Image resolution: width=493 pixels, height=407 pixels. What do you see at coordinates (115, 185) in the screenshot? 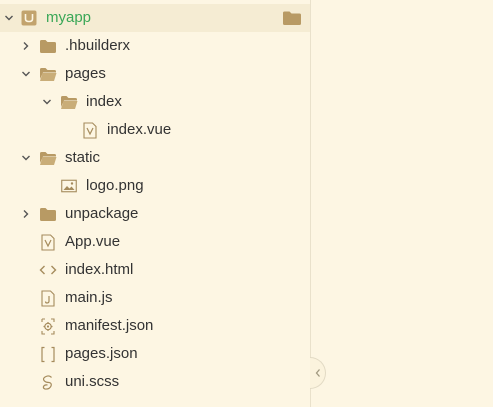
I see `tree-item-label: logo.png` at bounding box center [115, 185].